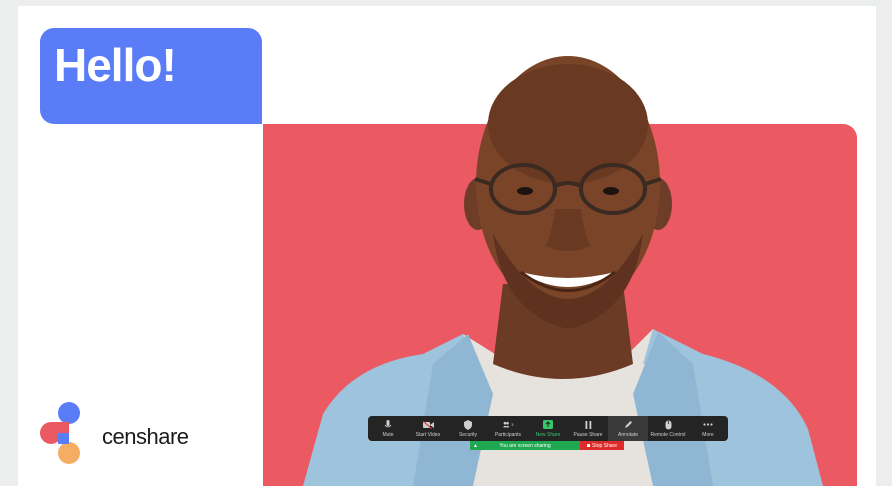 The width and height of the screenshot is (892, 486). What do you see at coordinates (508, 425) in the screenshot?
I see `participants-icon: 3` at bounding box center [508, 425].